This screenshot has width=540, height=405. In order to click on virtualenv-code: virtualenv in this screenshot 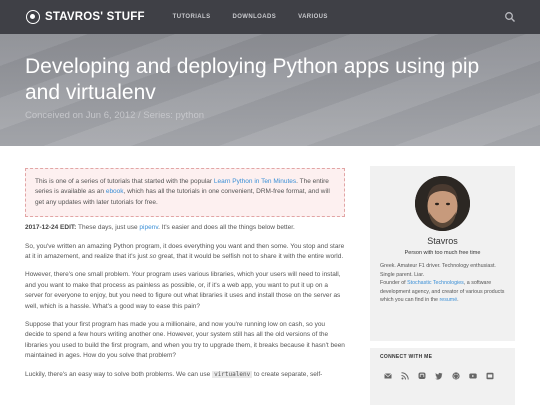, I will do `click(232, 374)`.